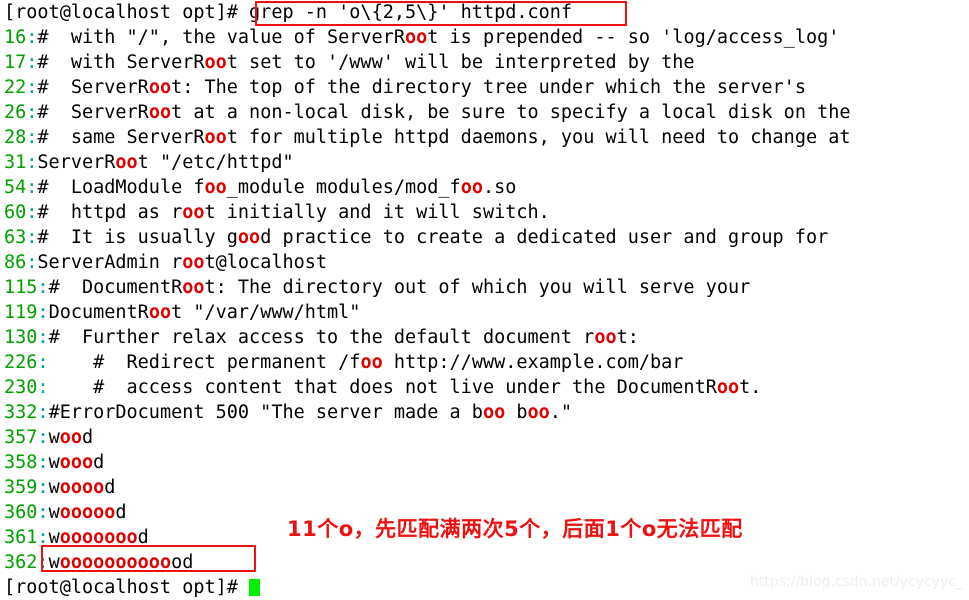 The width and height of the screenshot is (969, 600). What do you see at coordinates (110, 212) in the screenshot?
I see `result-text: # httpd as r` at bounding box center [110, 212].